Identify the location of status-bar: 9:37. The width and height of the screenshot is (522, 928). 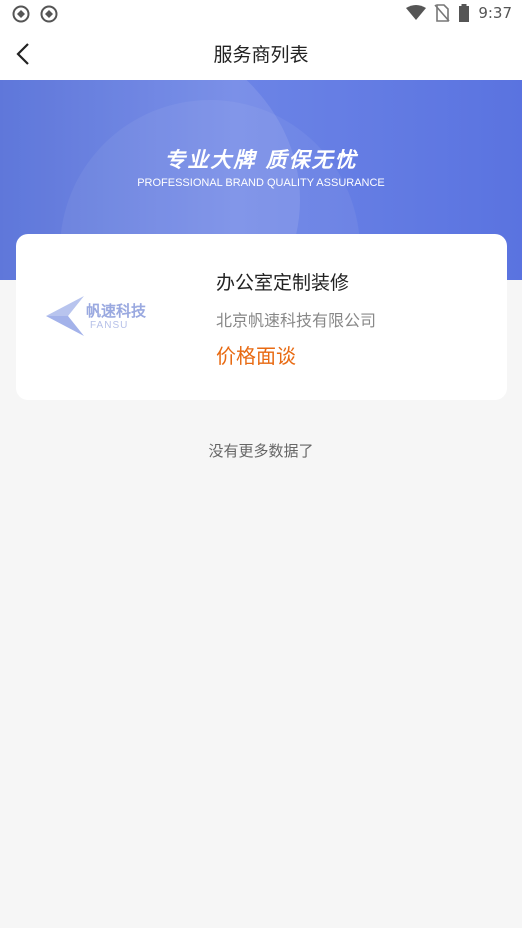
(261, 14).